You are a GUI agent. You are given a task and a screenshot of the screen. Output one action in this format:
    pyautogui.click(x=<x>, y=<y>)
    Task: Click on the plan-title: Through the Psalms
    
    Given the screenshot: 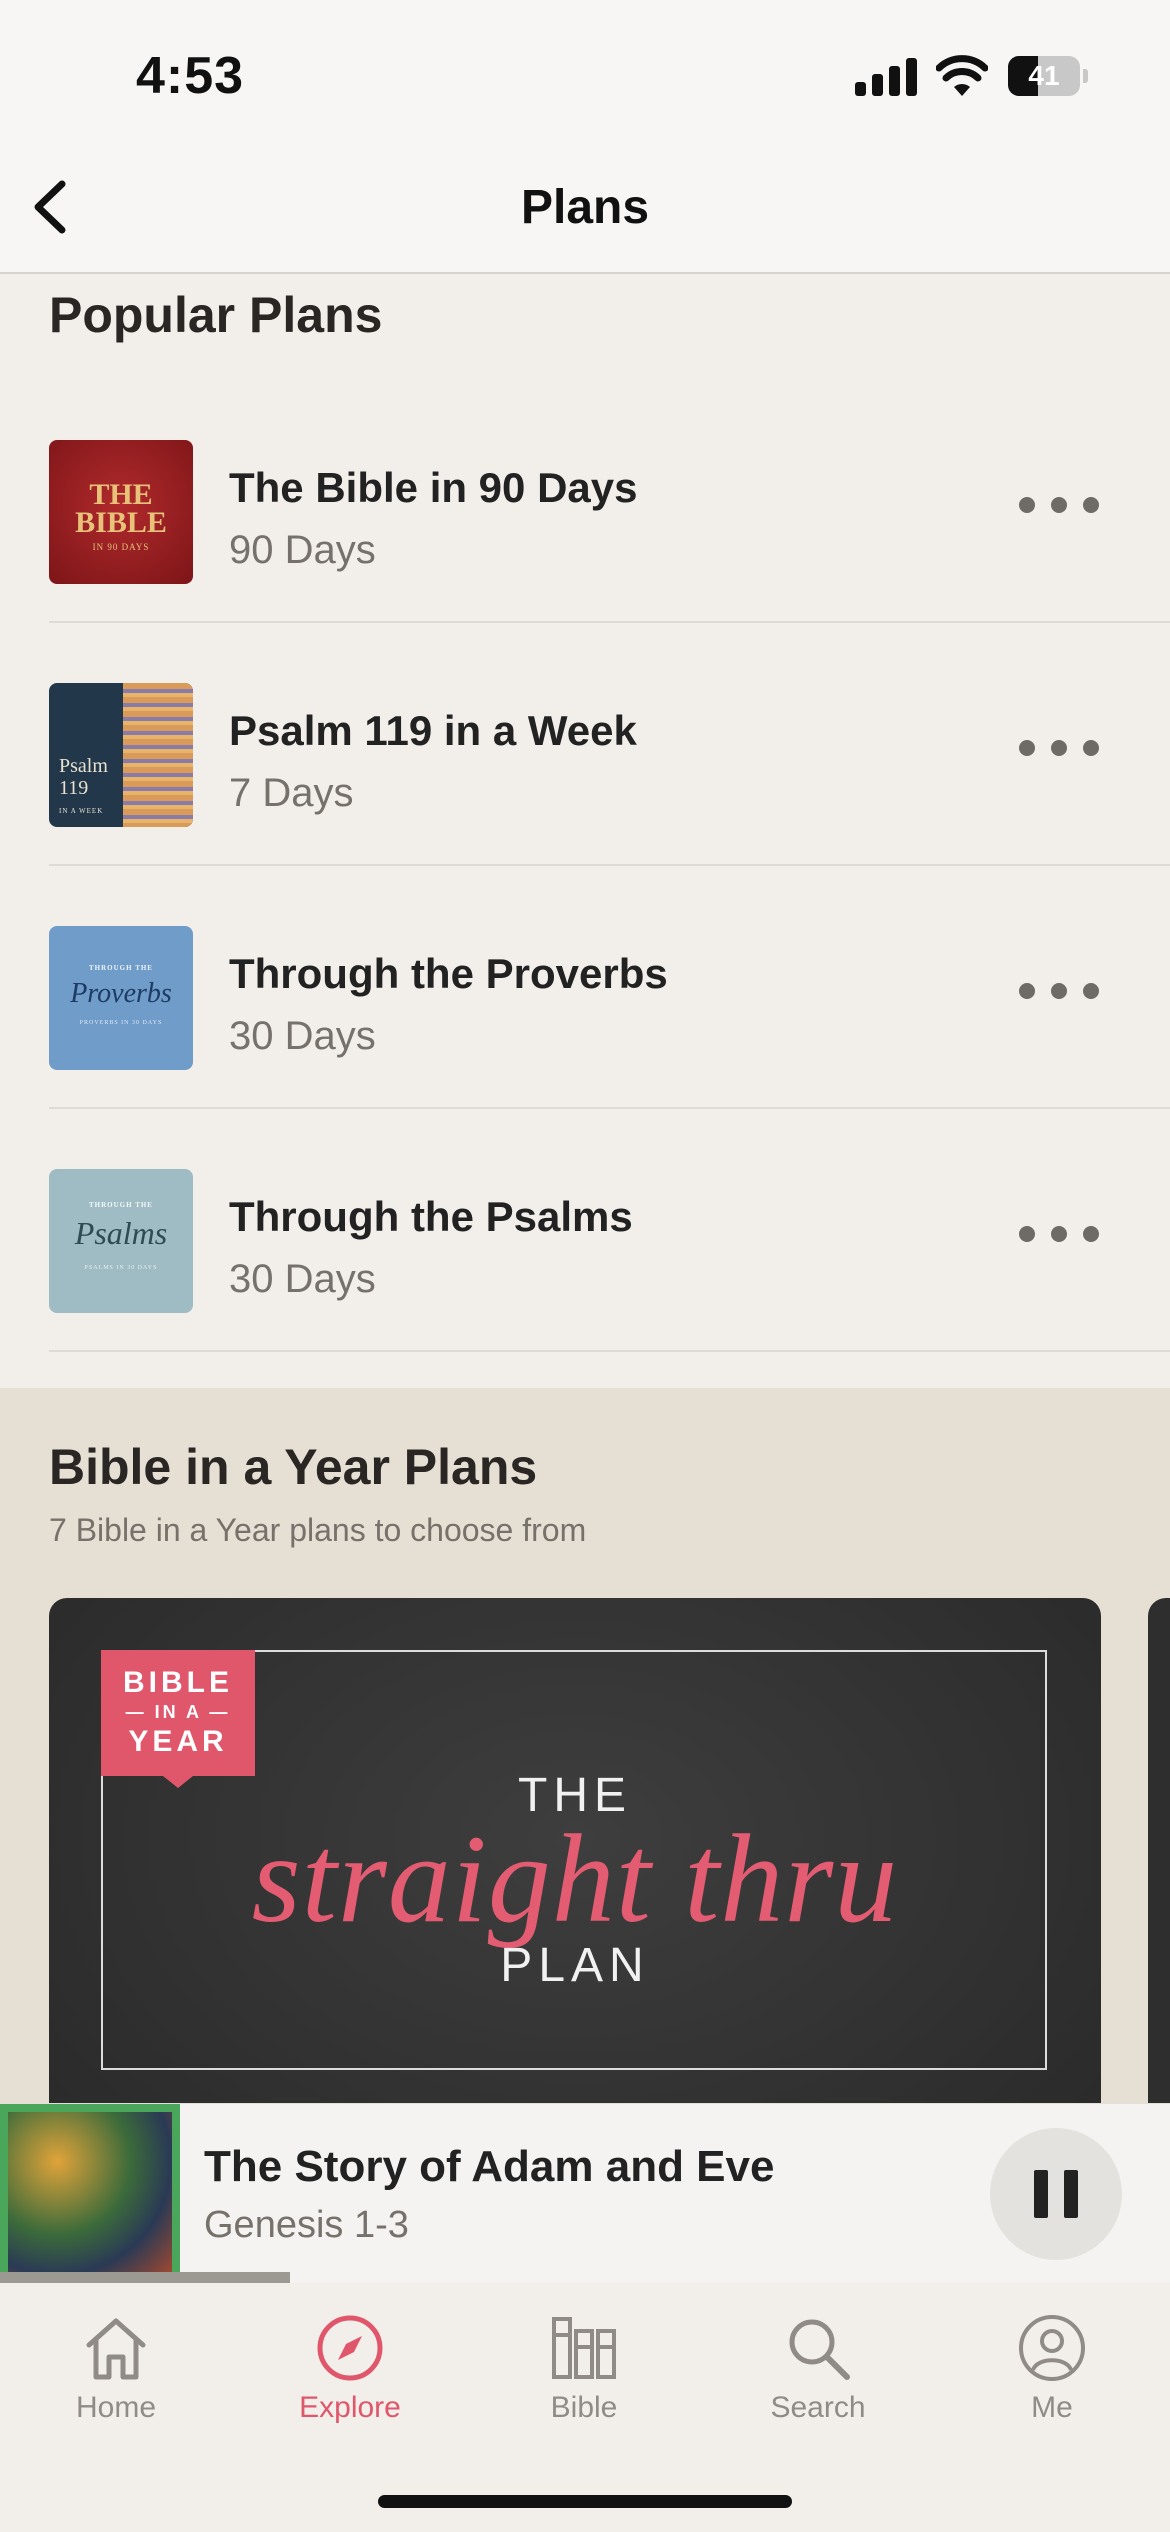 What is the action you would take?
    pyautogui.click(x=431, y=1216)
    